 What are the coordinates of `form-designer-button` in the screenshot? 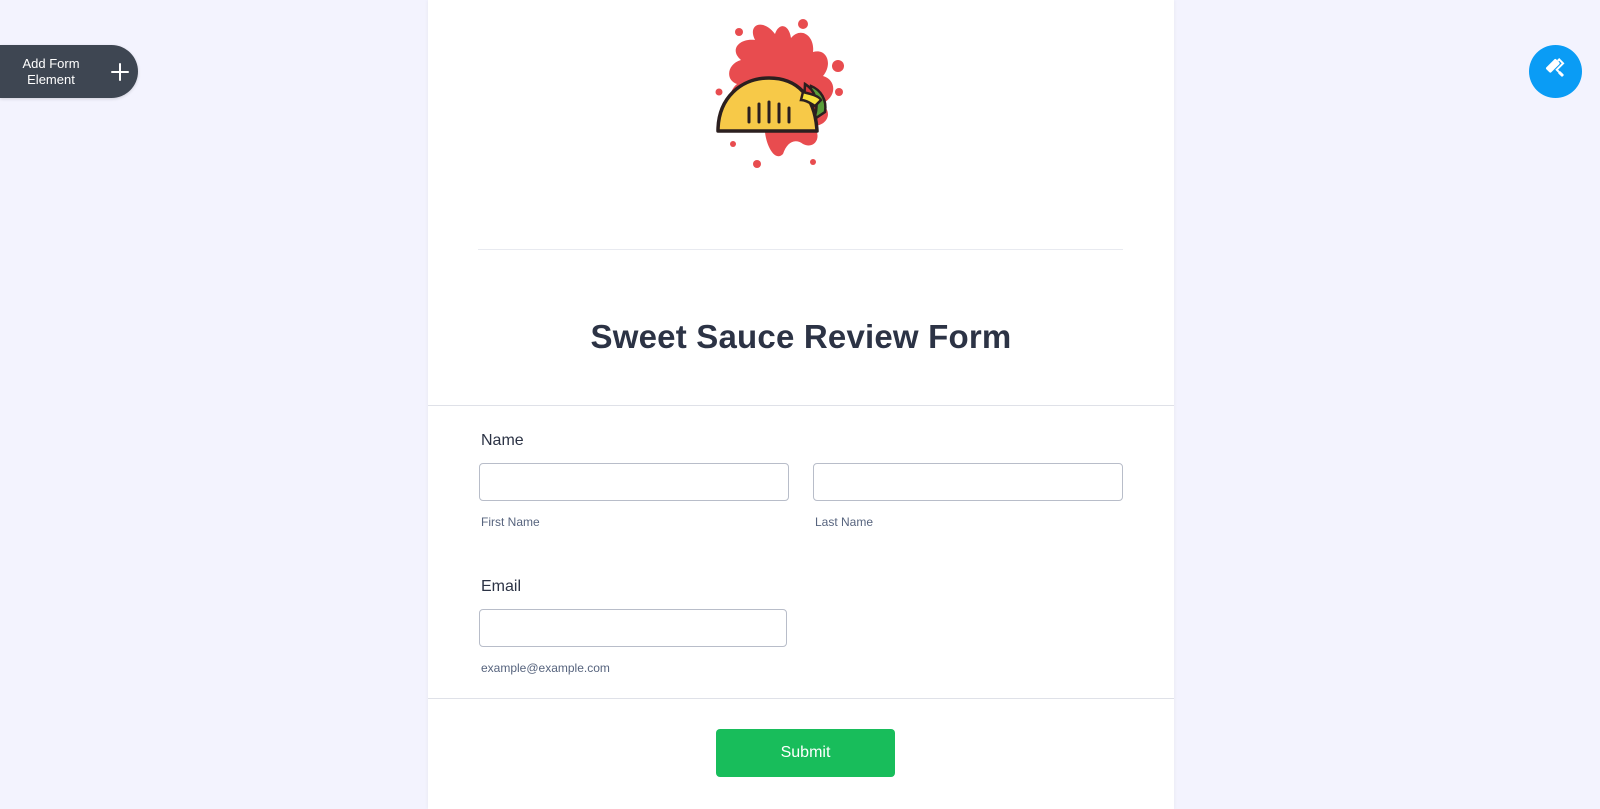 It's located at (1555, 71).